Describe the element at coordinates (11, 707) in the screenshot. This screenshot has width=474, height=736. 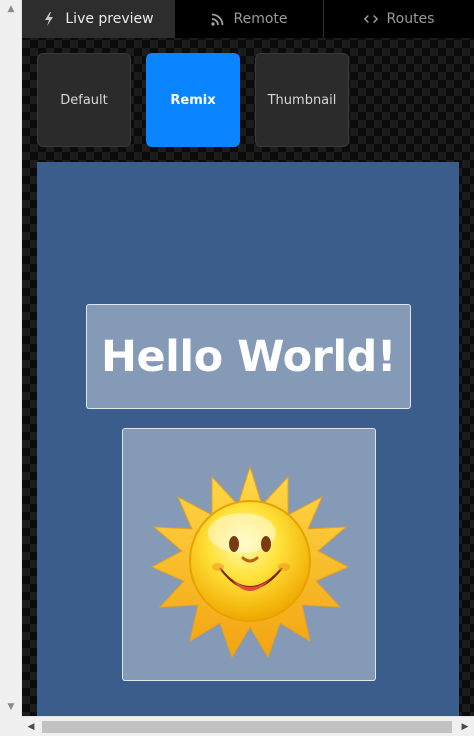
I see `scroll-down-arrow-icon: ▼` at that location.